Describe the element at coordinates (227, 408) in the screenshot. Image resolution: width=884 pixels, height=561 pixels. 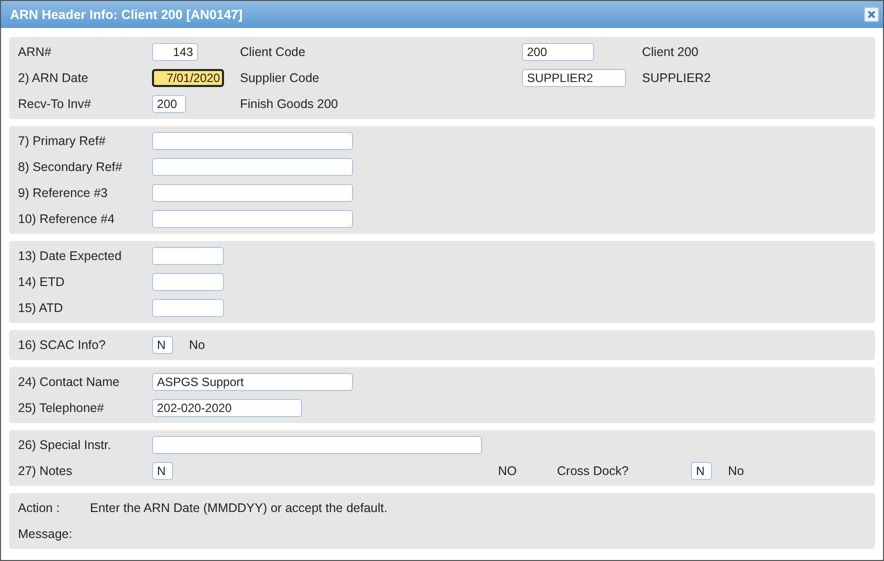
I see `input-field: 202-020-2020` at that location.